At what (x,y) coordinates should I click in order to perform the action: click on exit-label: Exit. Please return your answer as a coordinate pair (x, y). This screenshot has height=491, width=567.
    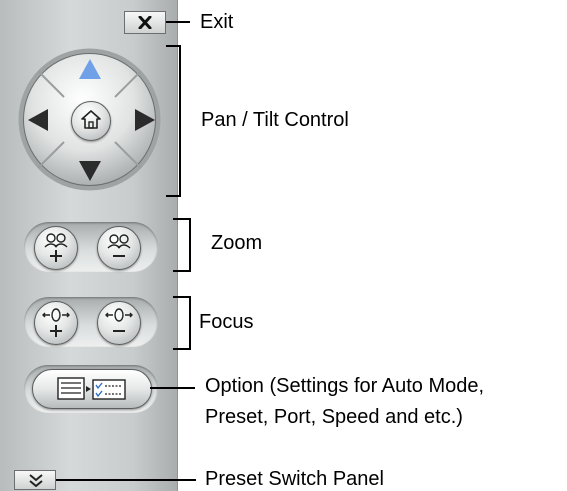
    Looking at the image, I should click on (217, 22).